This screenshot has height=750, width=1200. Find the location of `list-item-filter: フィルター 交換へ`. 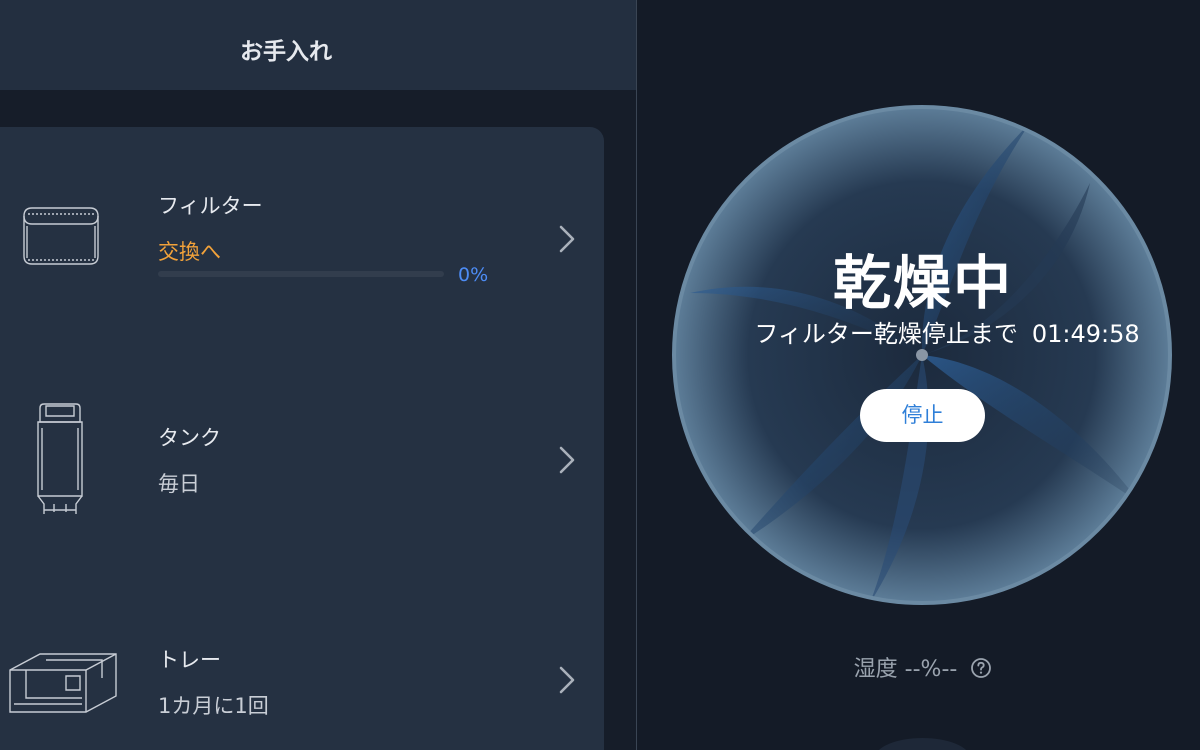

list-item-filter: フィルター 交換へ is located at coordinates (302, 240).